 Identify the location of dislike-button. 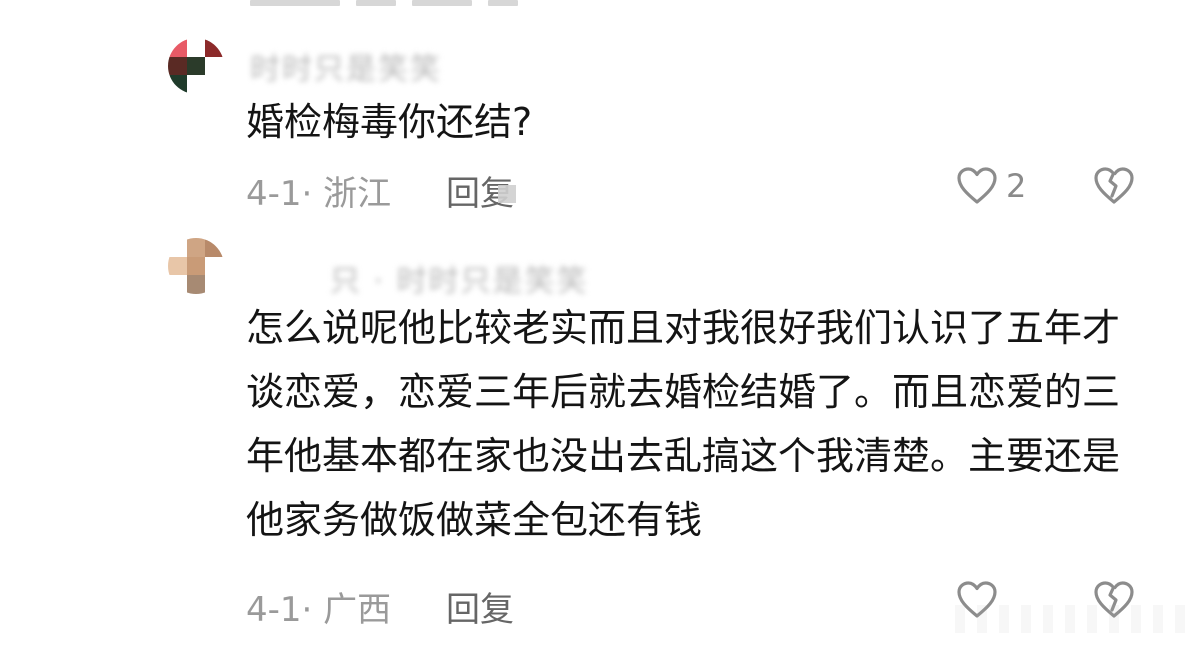
(1114, 188).